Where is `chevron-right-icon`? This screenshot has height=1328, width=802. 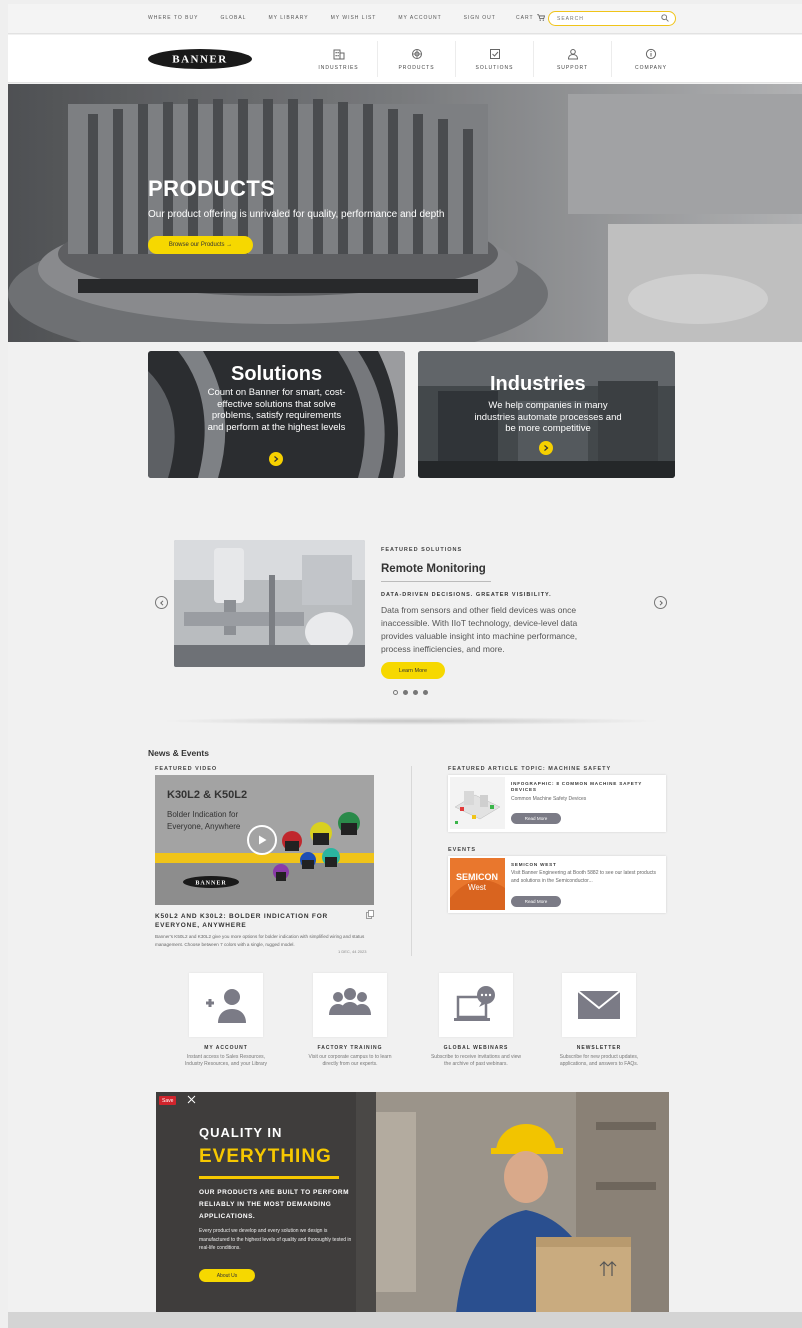 chevron-right-icon is located at coordinates (661, 602).